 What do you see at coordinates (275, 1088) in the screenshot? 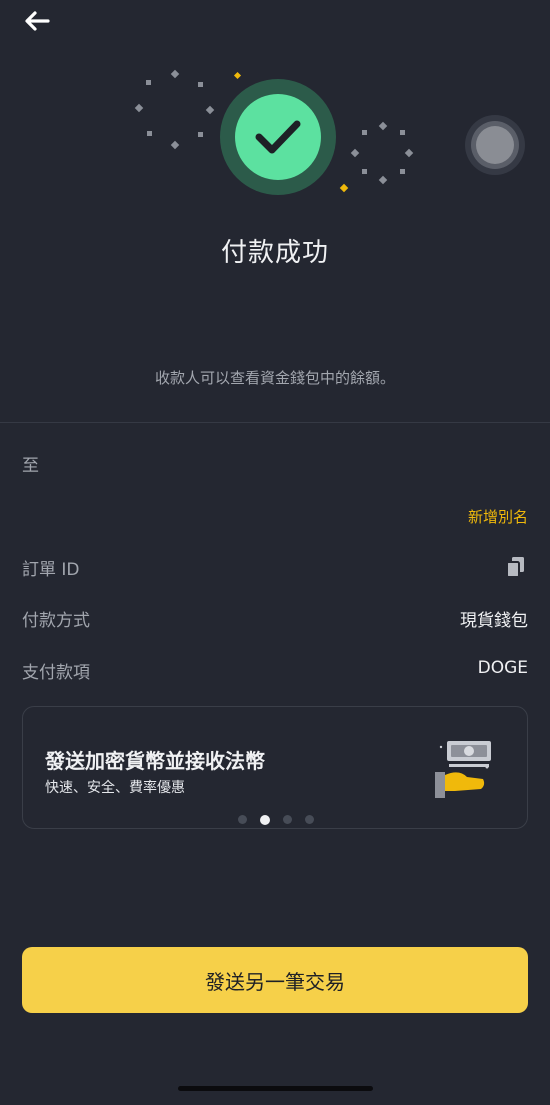
I see `home-indicator` at bounding box center [275, 1088].